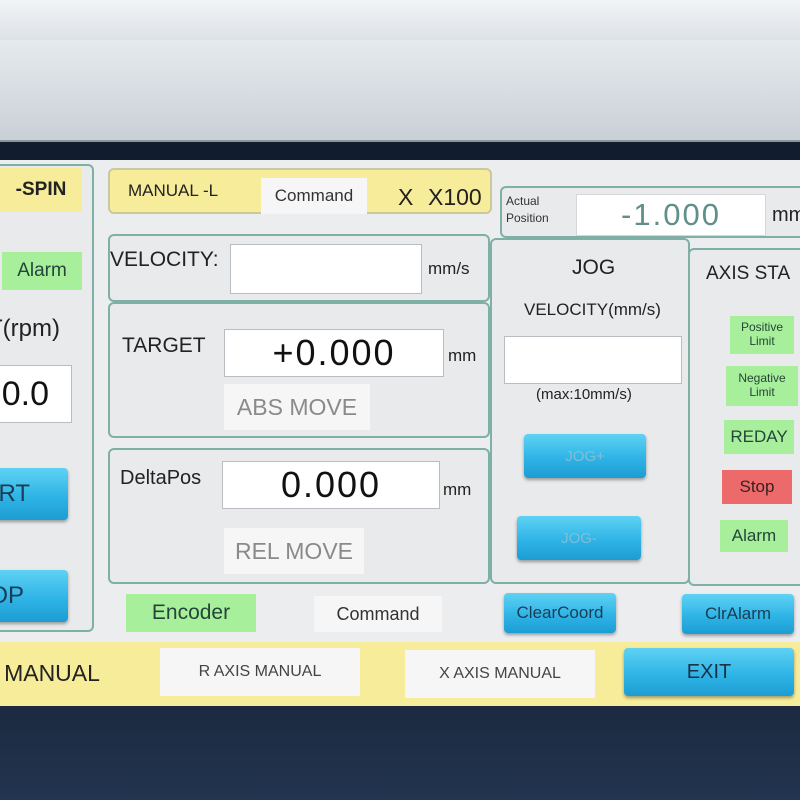 The image size is (800, 800). What do you see at coordinates (671, 215) in the screenshot?
I see `actual-position-value: -1.000` at bounding box center [671, 215].